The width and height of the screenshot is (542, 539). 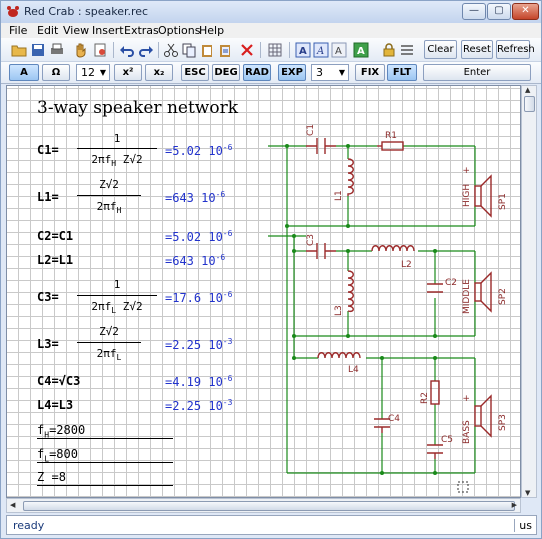 I want to click on hand-icon, so click(x=81, y=50).